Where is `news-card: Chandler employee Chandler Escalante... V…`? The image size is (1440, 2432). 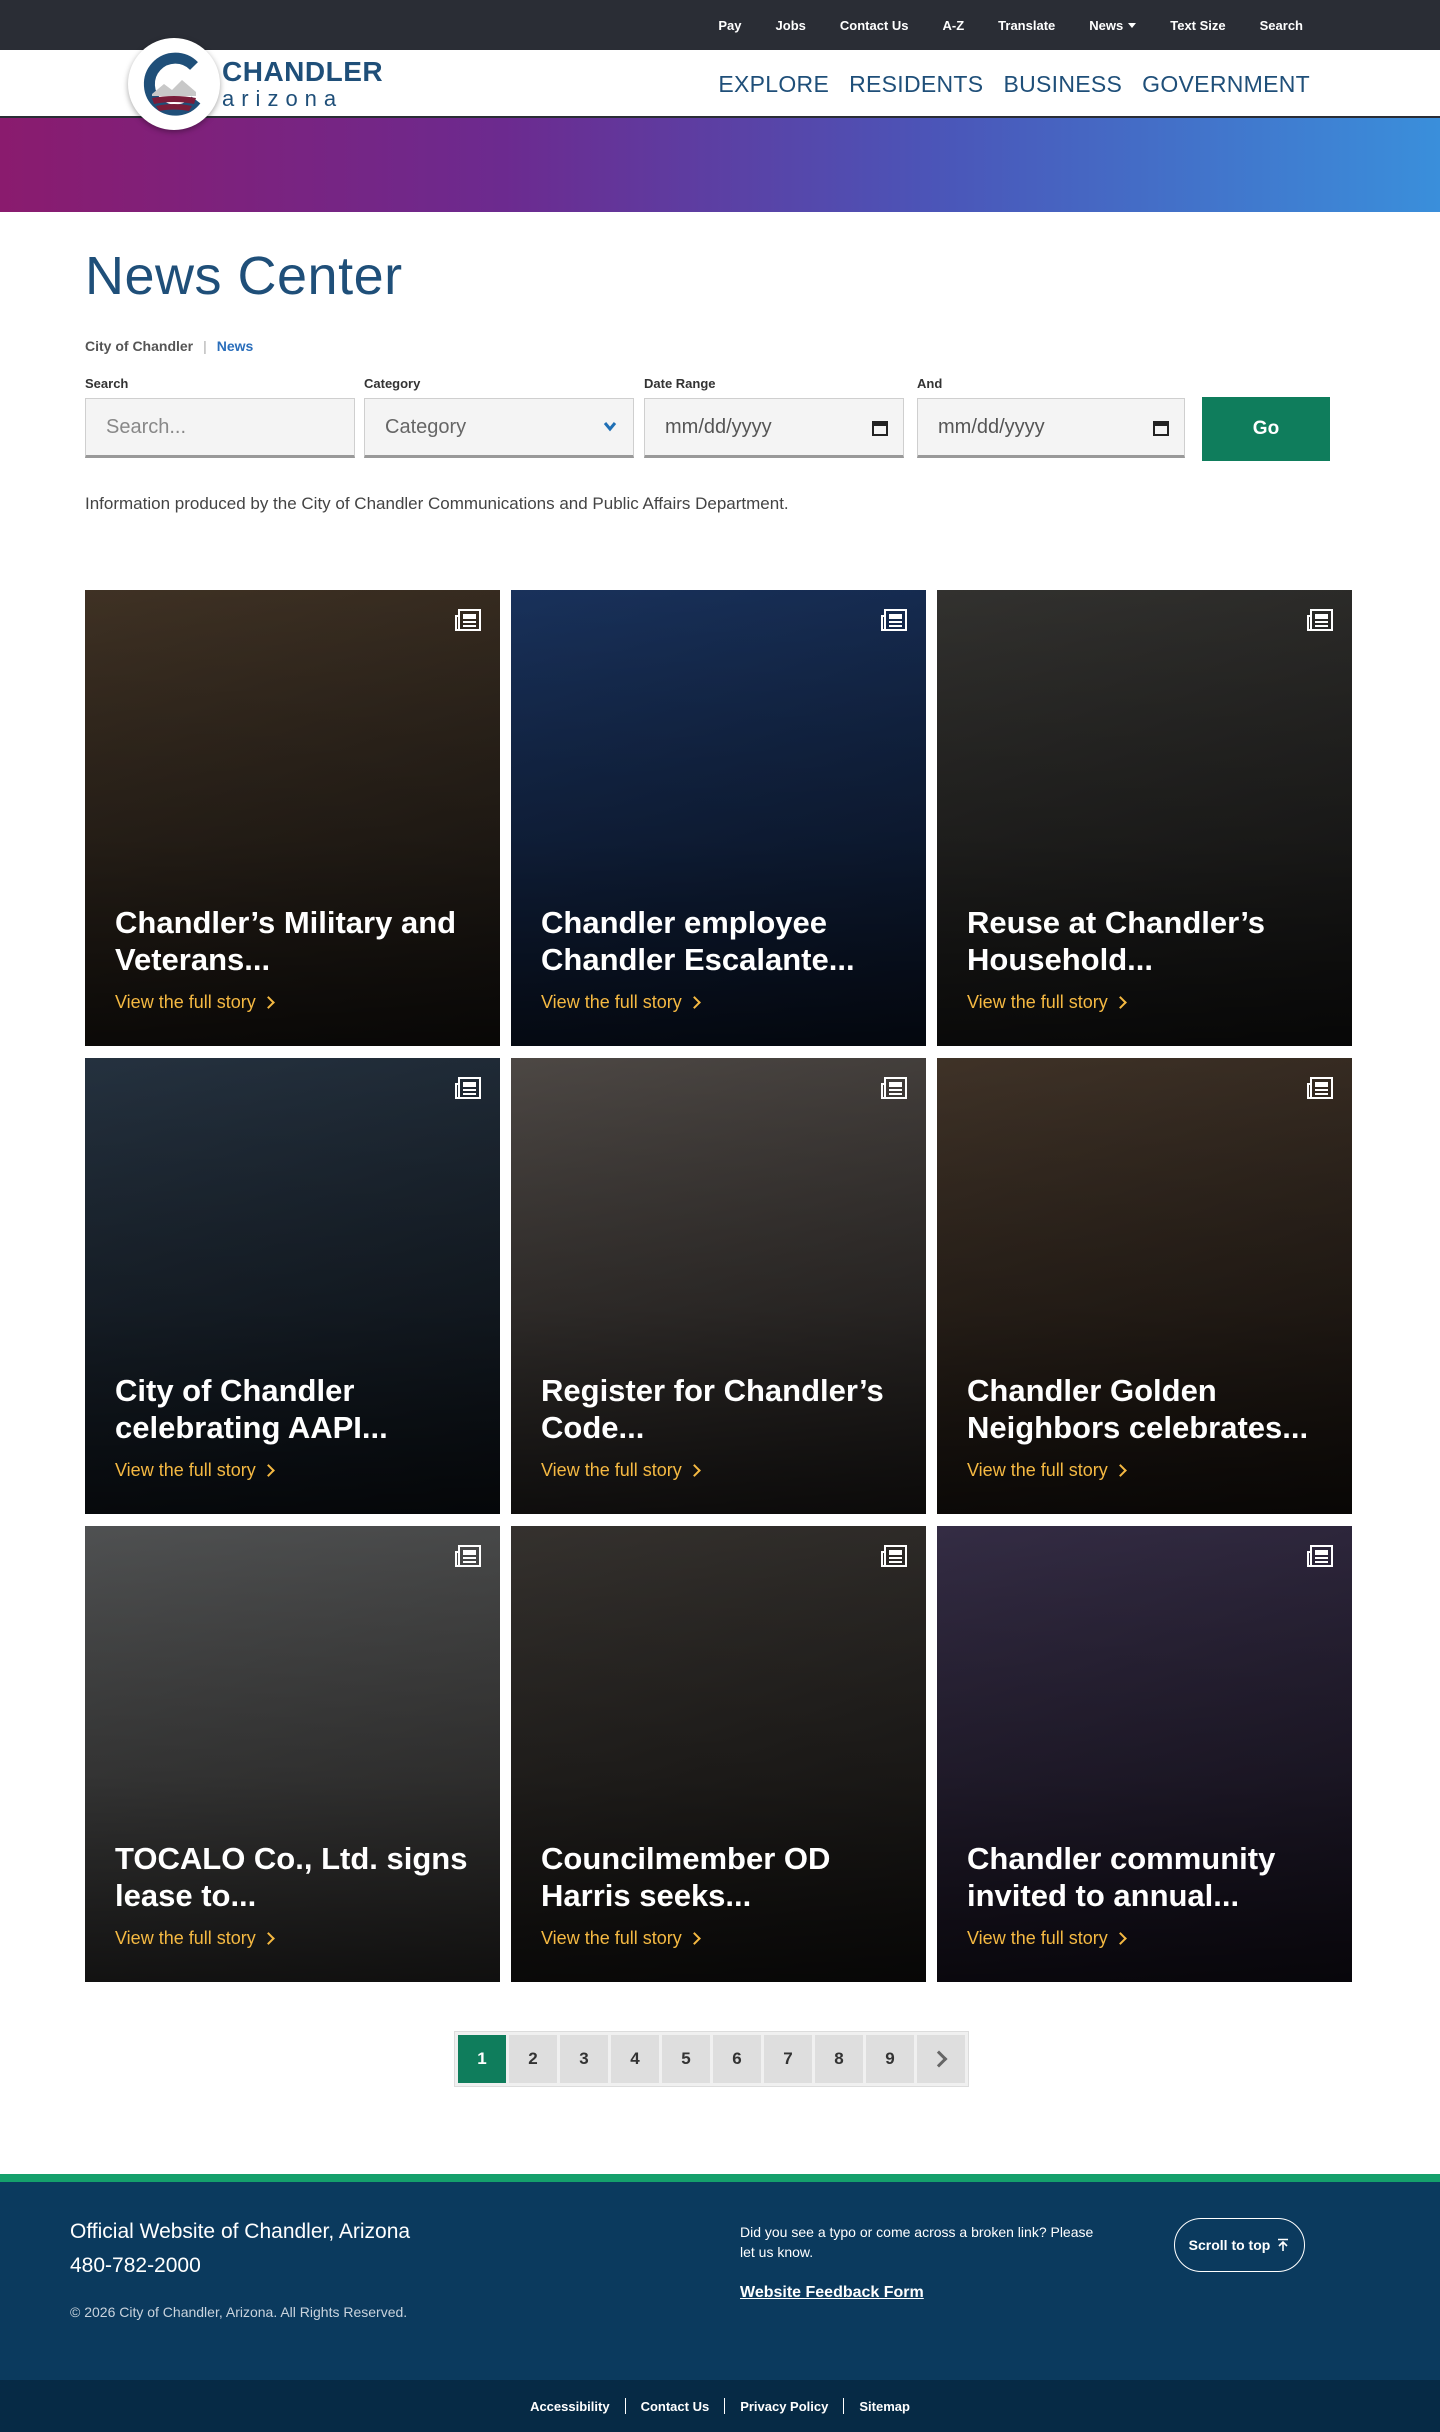
news-card: Chandler employee Chandler Escalante... V… is located at coordinates (718, 818).